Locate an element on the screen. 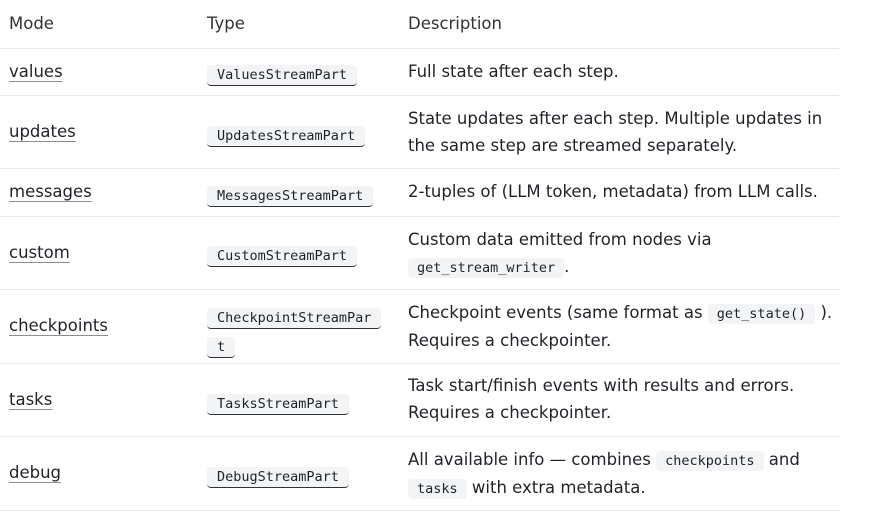 Image resolution: width=878 pixels, height=516 pixels. mode-link-messages: messages is located at coordinates (50, 191).